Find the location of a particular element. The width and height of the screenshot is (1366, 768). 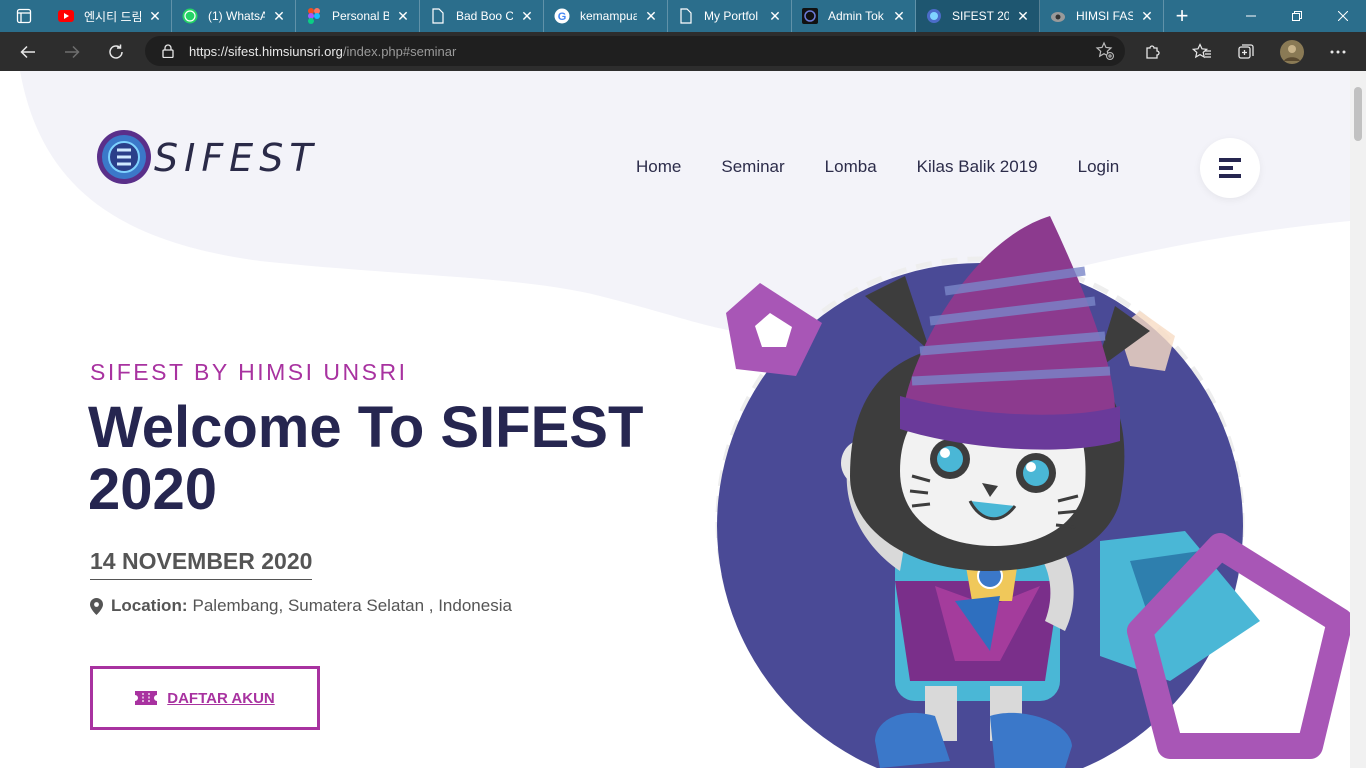

new-tab-button: + is located at coordinates (1182, 16).